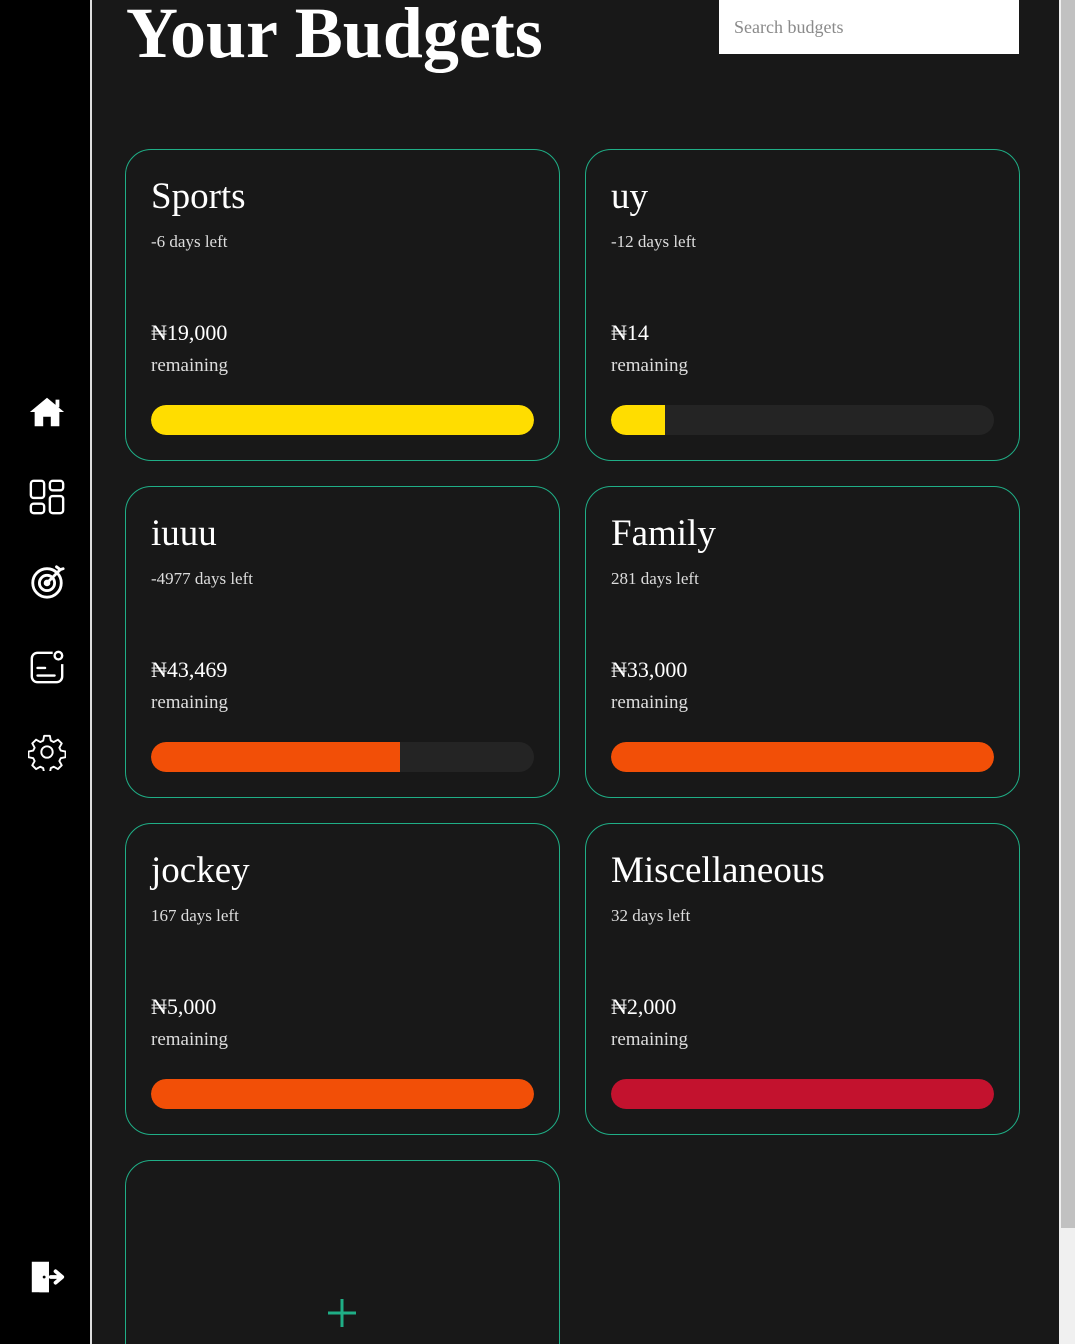  I want to click on remaining-amount: ₦14, so click(630, 332).